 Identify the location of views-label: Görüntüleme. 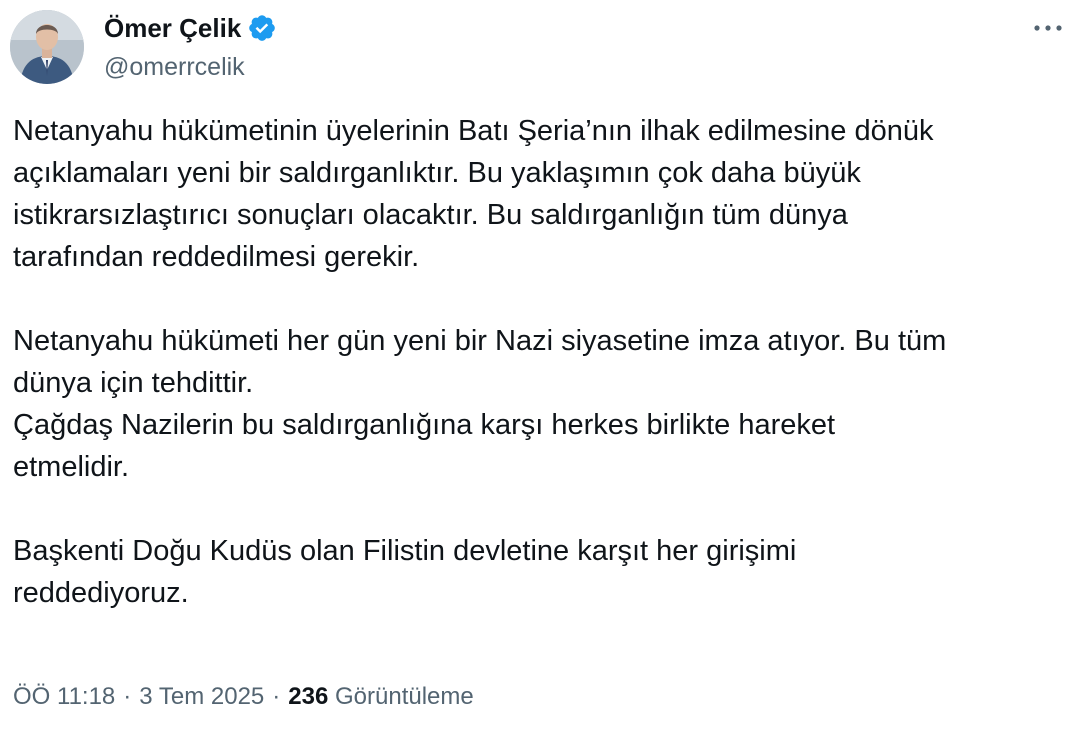
(404, 696).